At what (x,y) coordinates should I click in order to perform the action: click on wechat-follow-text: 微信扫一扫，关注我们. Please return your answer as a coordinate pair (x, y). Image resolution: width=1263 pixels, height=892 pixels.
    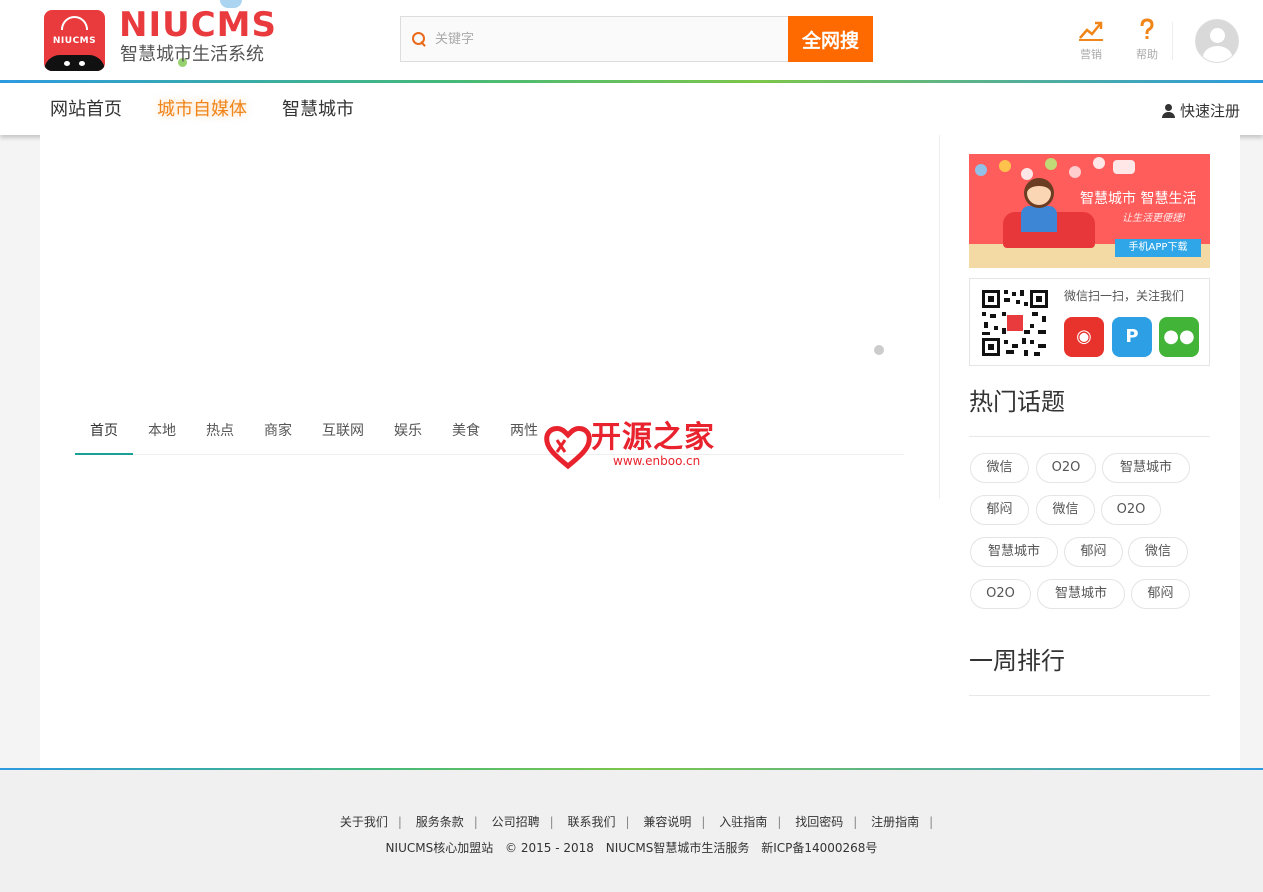
    Looking at the image, I should click on (1124, 296).